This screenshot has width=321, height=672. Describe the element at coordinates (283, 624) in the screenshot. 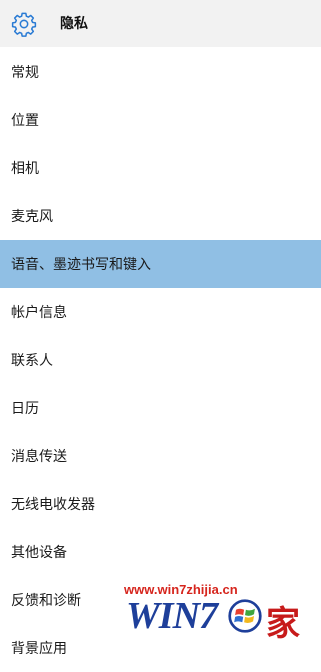

I see `watermark-char: 家` at that location.